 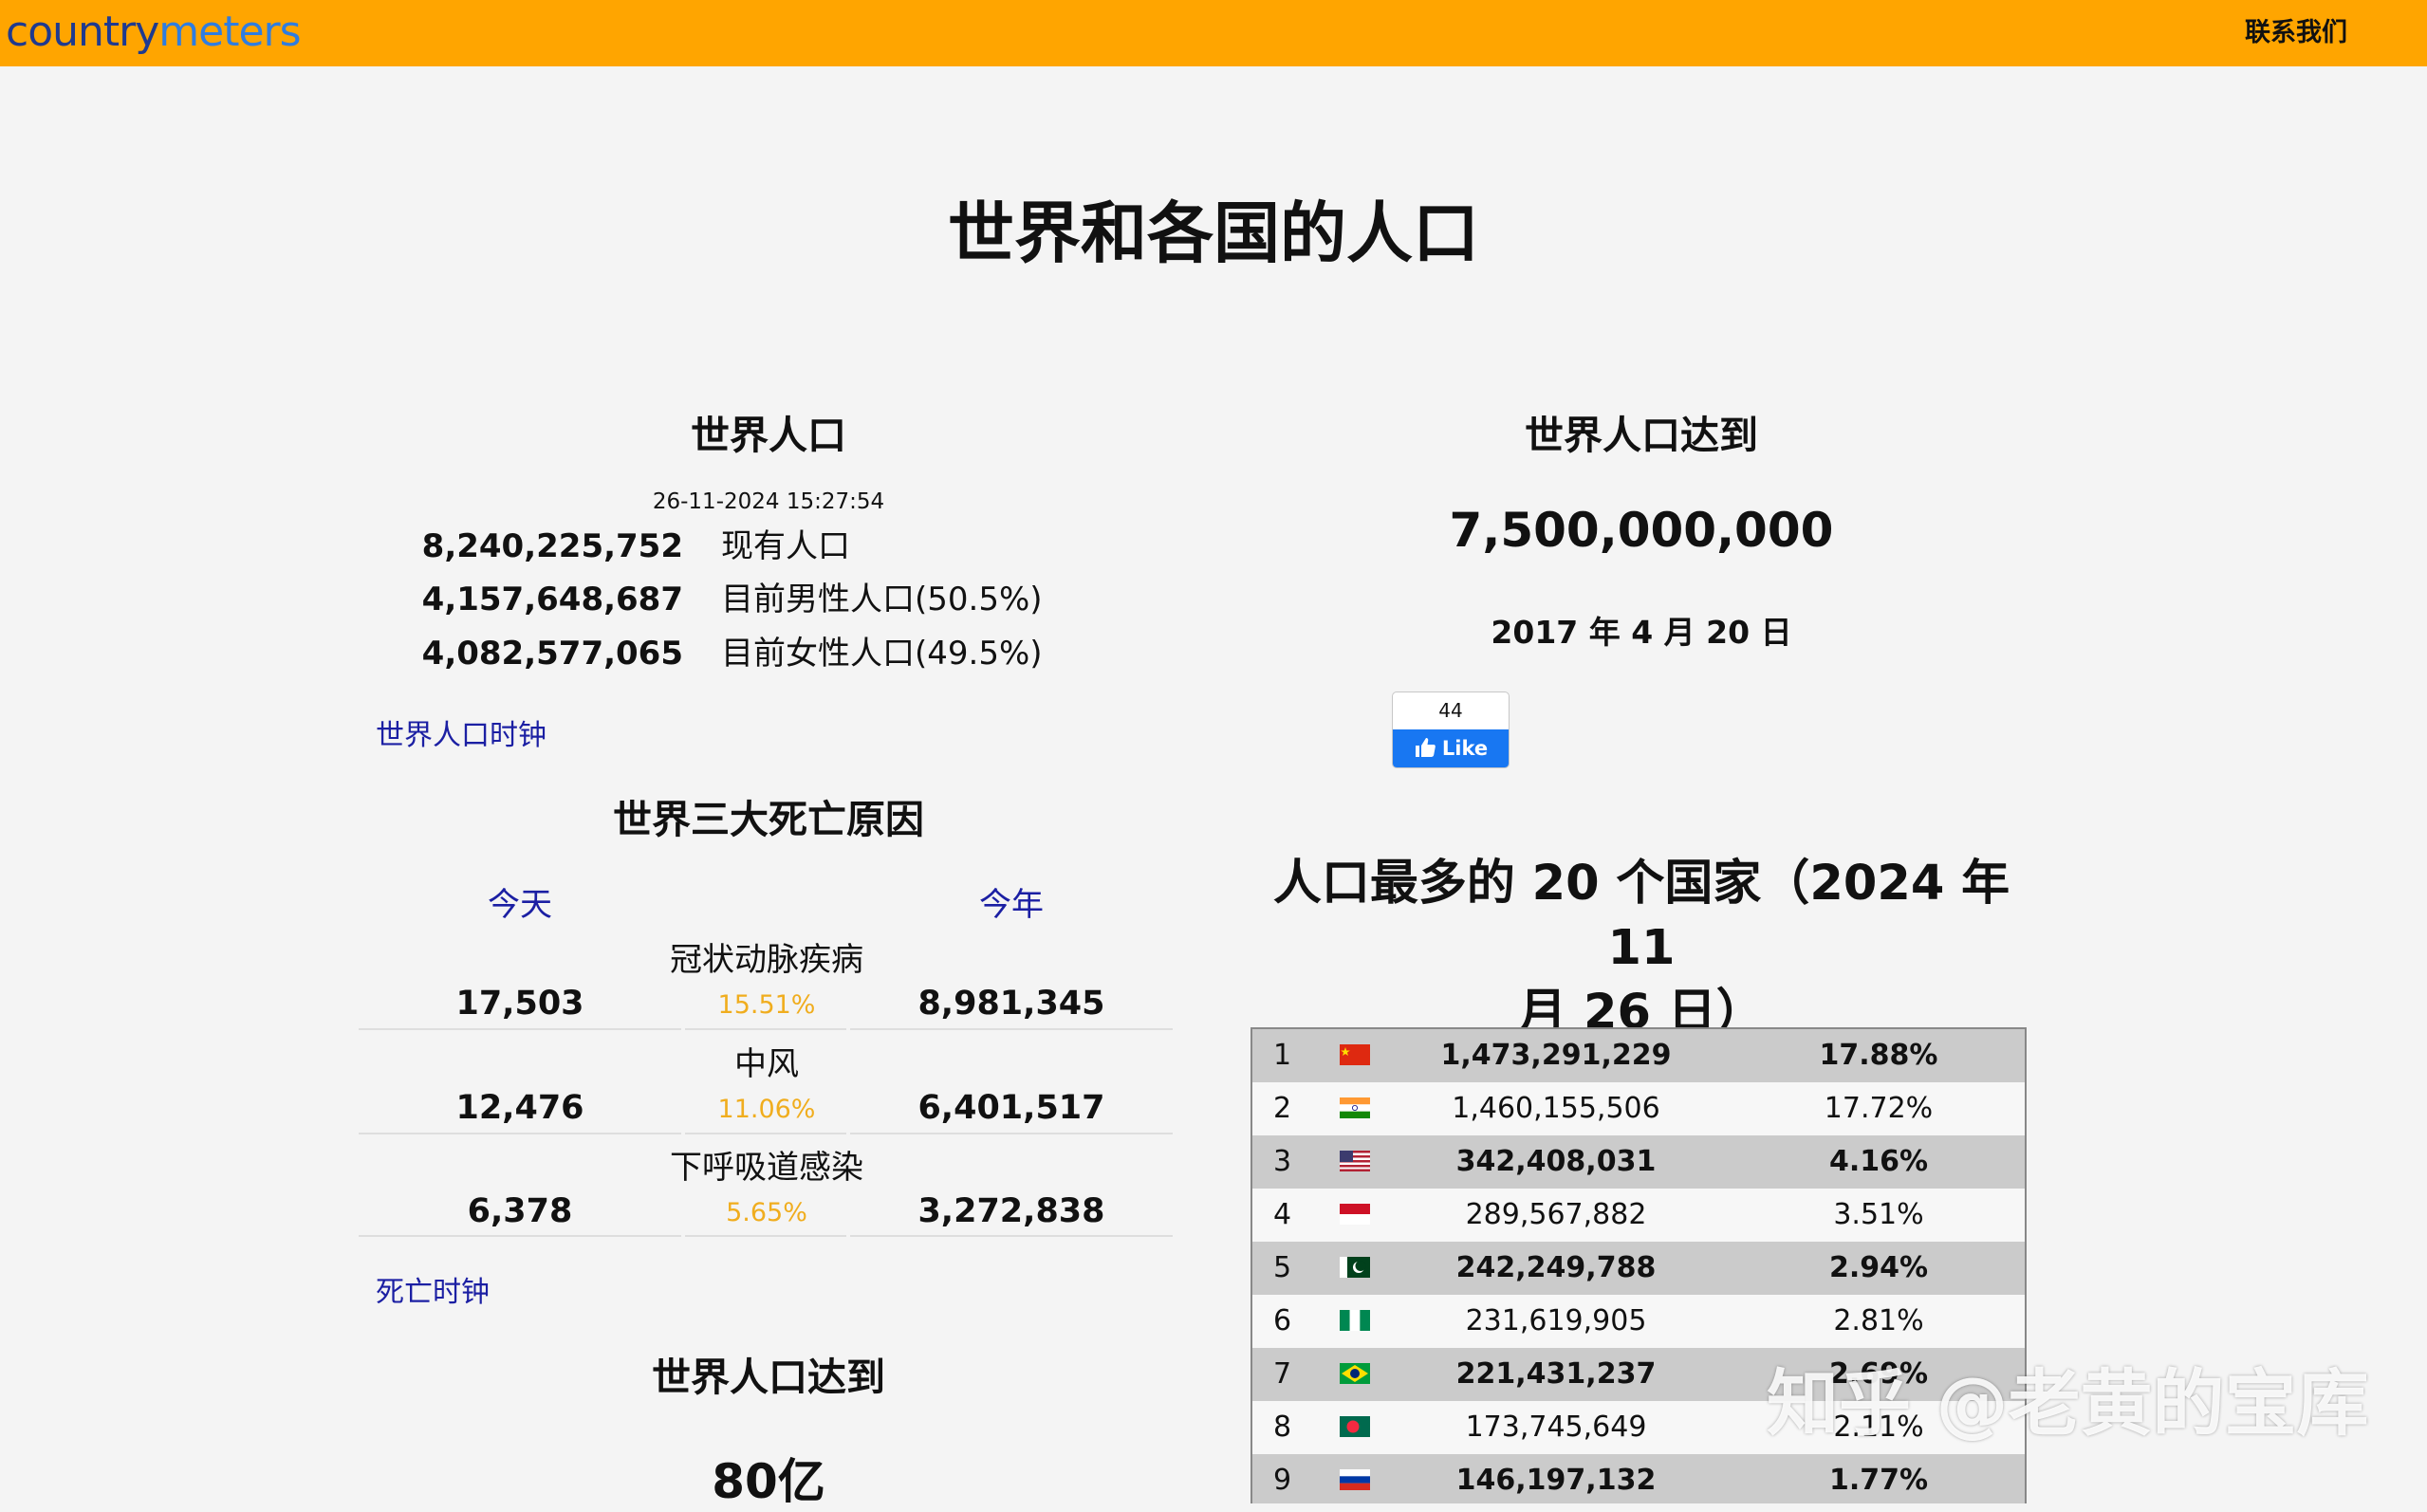 What do you see at coordinates (229, 32) in the screenshot?
I see `logo-part-meters: meters` at bounding box center [229, 32].